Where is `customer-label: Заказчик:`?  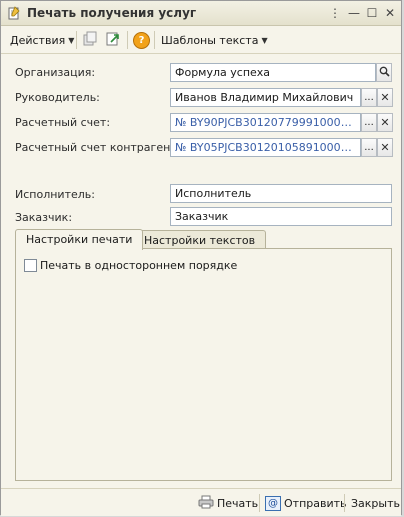 customer-label: Заказчик: is located at coordinates (44, 217).